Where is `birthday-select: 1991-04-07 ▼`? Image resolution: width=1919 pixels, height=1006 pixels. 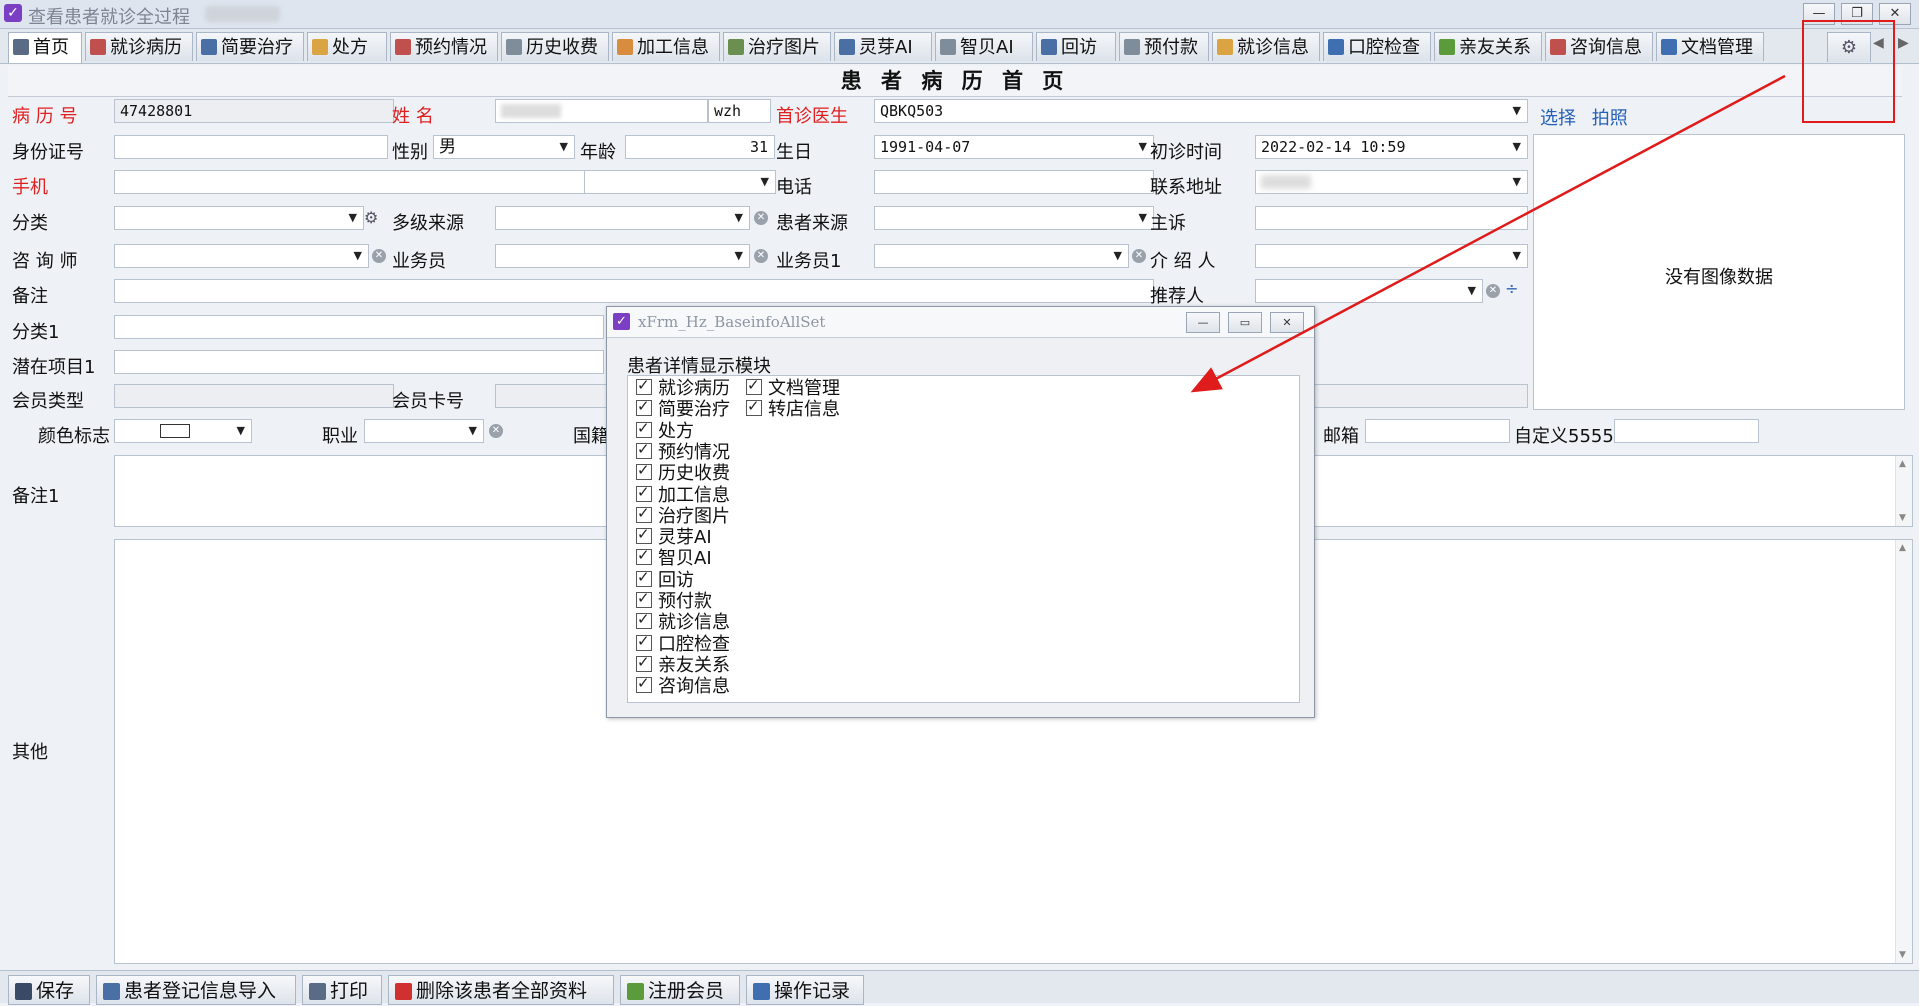
birthday-select: 1991-04-07 ▼ is located at coordinates (1014, 147).